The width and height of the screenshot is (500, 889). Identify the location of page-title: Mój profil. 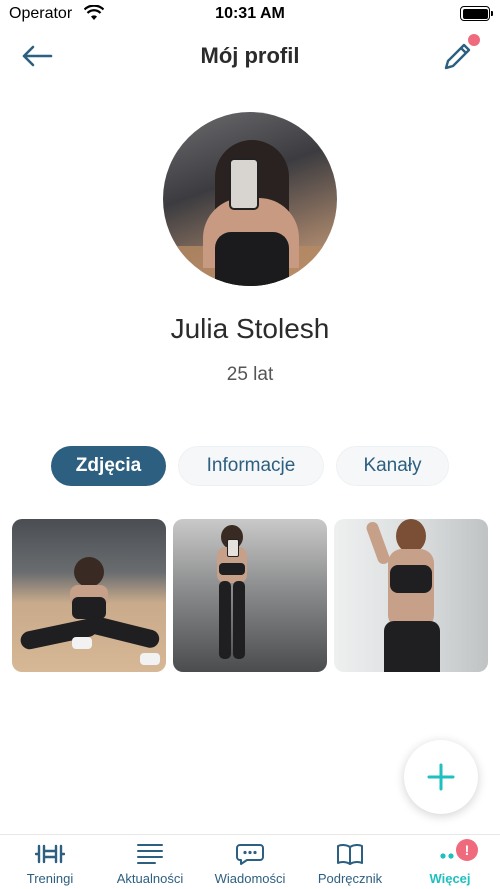
(250, 55).